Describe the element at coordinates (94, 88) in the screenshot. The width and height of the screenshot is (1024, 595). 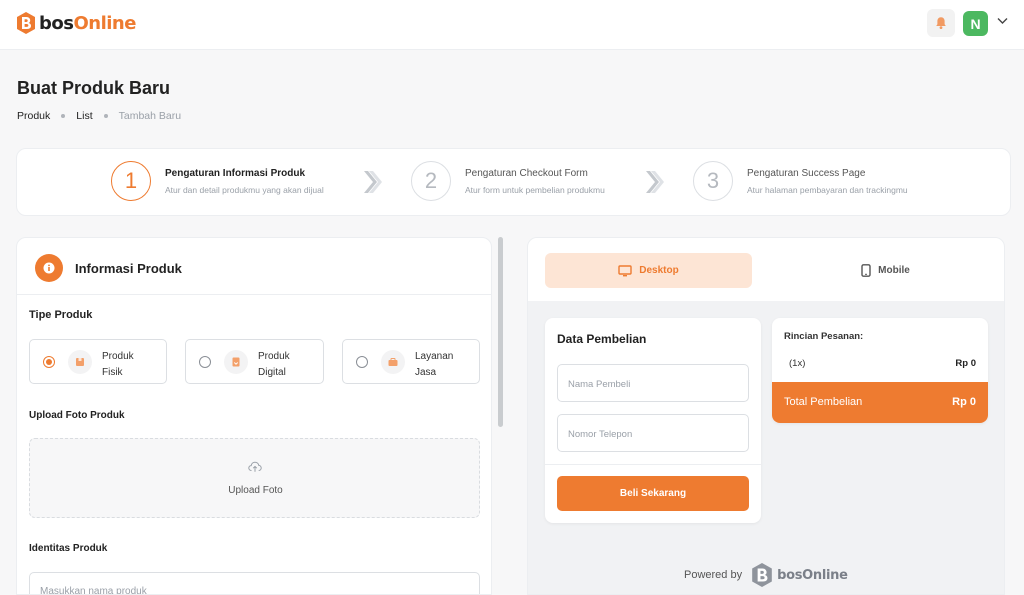
I see `page-title: Buat Produk Baru` at that location.